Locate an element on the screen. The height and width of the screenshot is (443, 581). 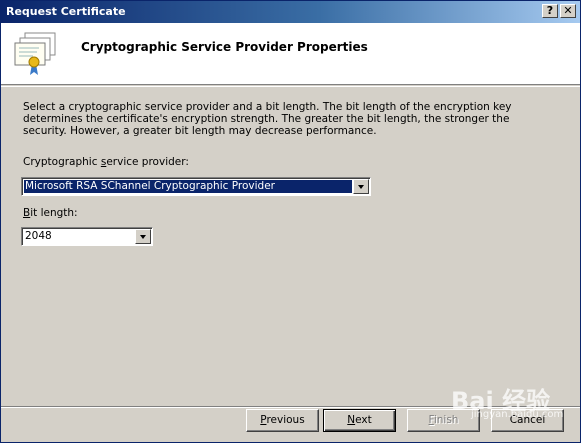
provider-label: Cryptographic service provider: is located at coordinates (106, 162).